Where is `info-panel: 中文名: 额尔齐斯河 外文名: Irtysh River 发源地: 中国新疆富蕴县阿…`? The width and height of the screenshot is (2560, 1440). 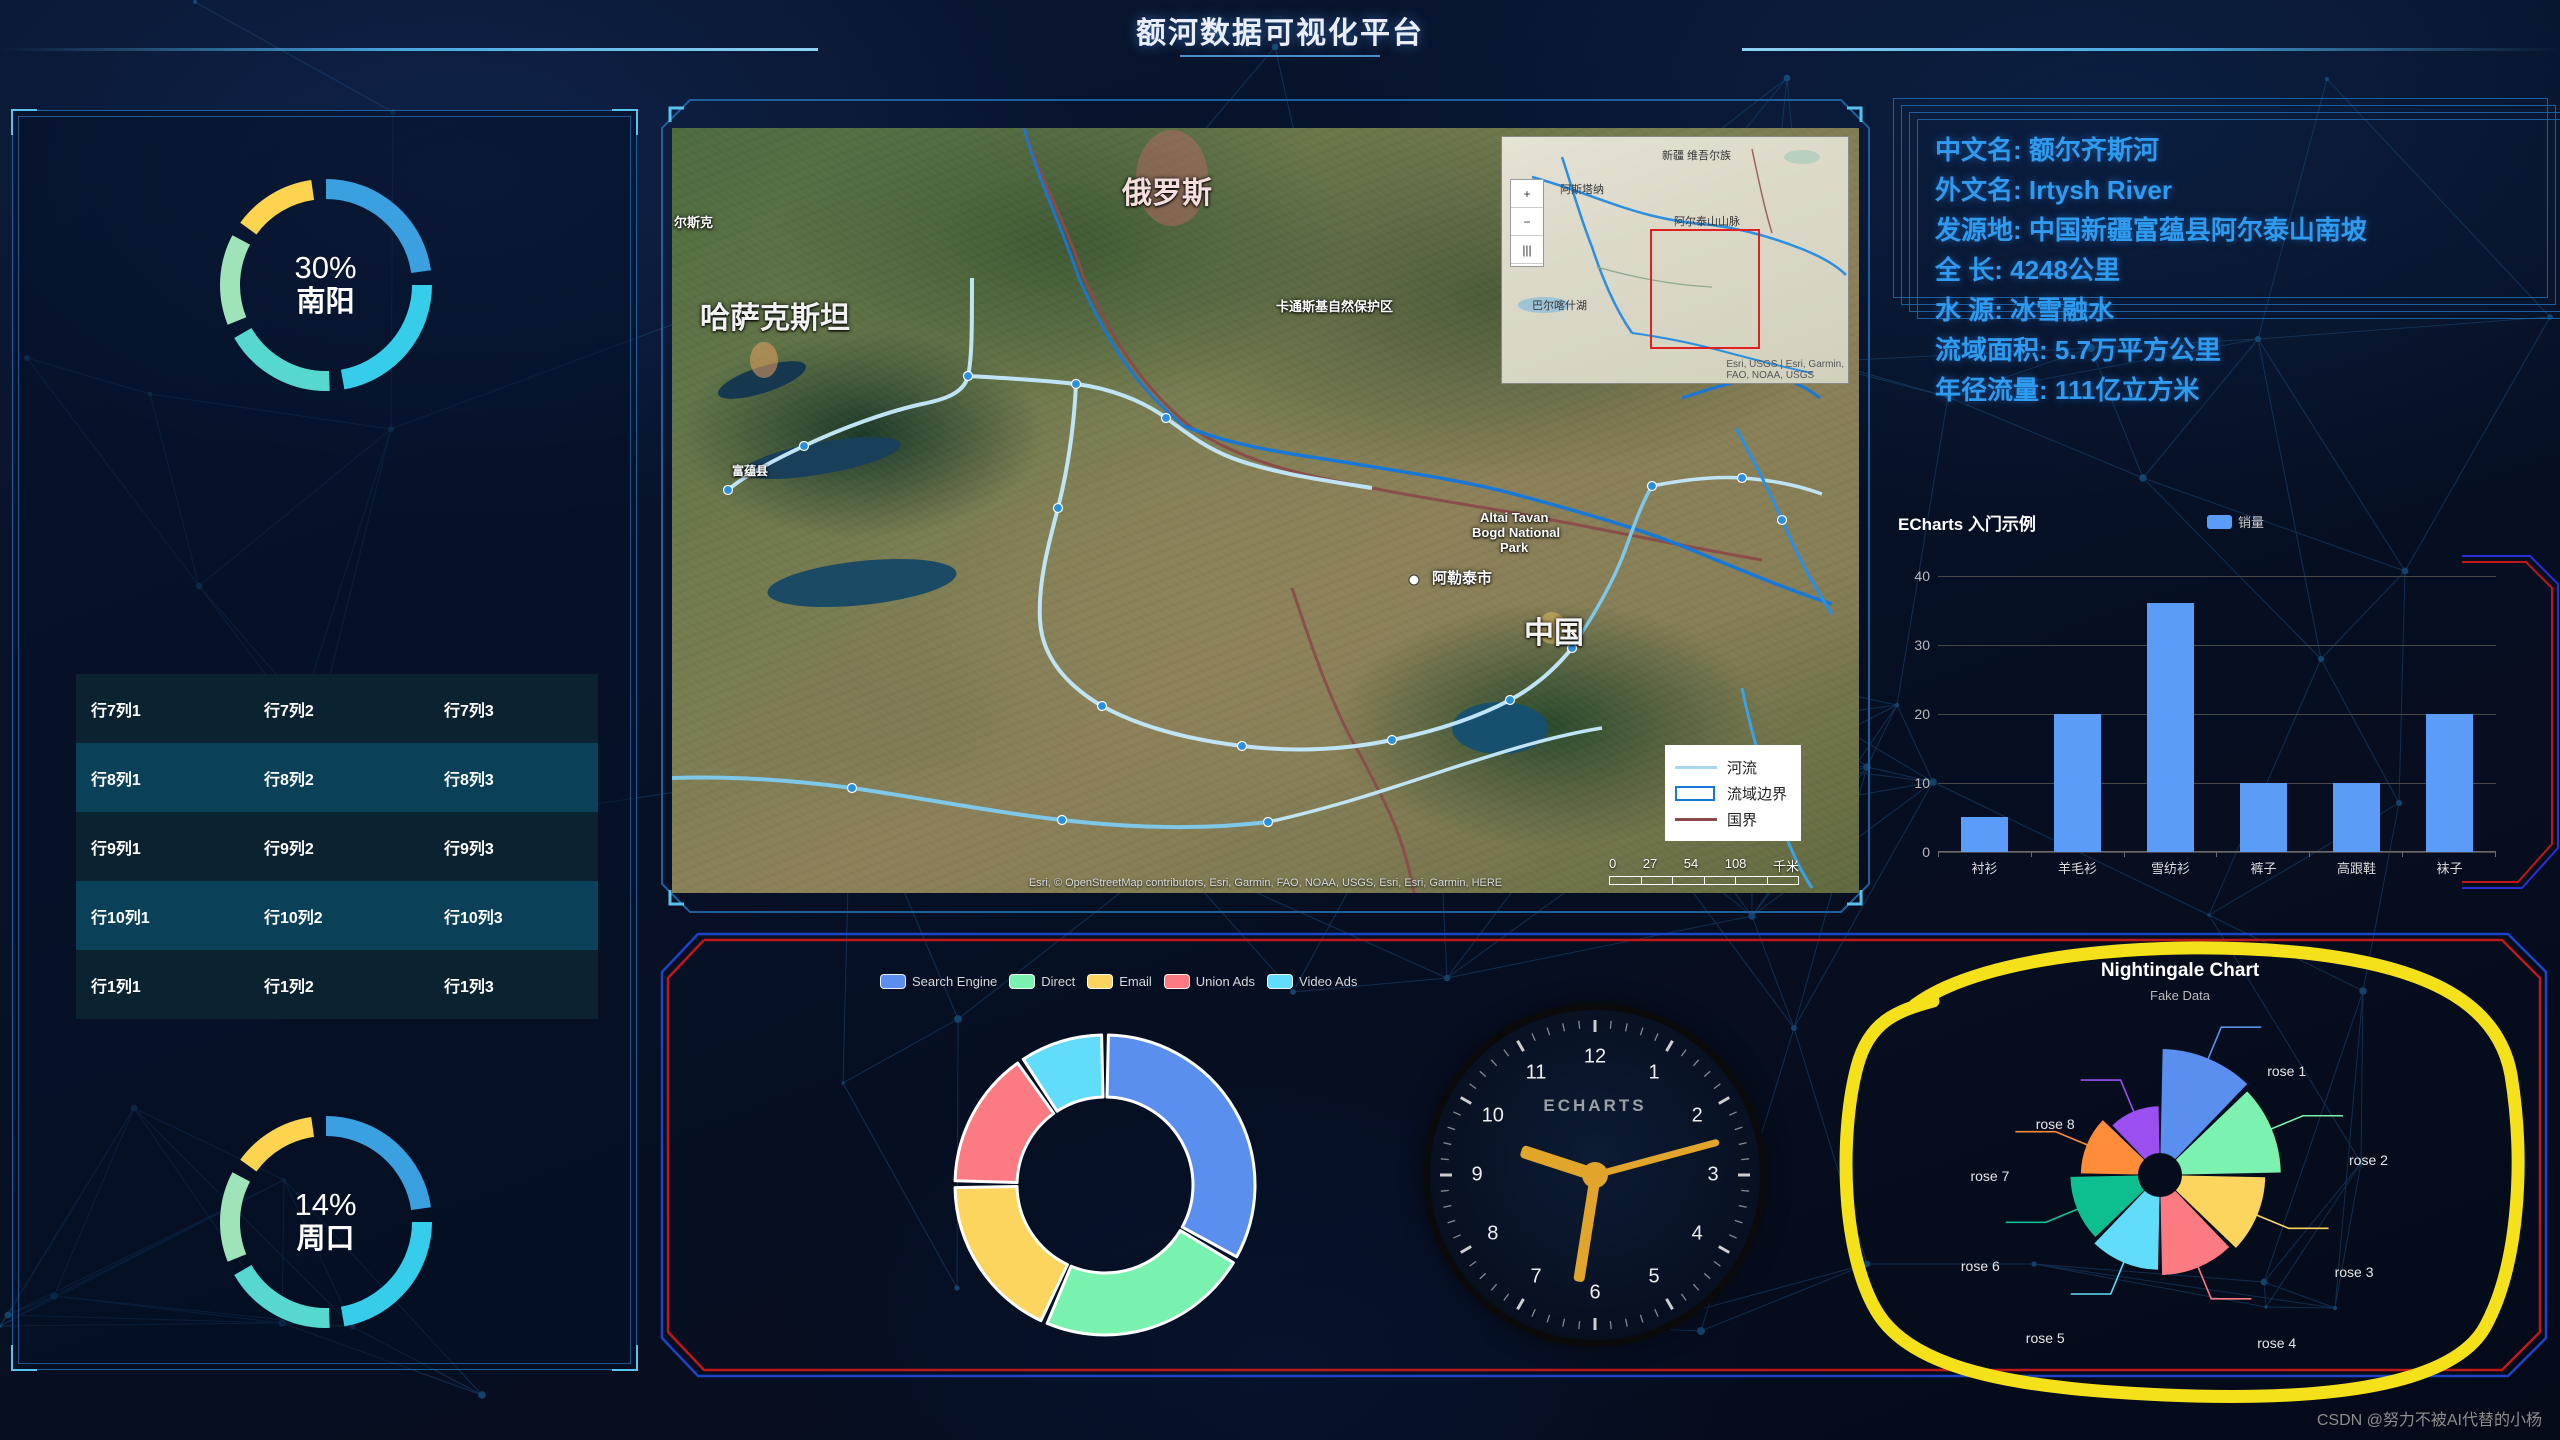
info-panel: 中文名: 额尔齐斯河 外文名: Irtysh River 发源地: 中国新疆富蕴县阿… is located at coordinates (2226, 251).